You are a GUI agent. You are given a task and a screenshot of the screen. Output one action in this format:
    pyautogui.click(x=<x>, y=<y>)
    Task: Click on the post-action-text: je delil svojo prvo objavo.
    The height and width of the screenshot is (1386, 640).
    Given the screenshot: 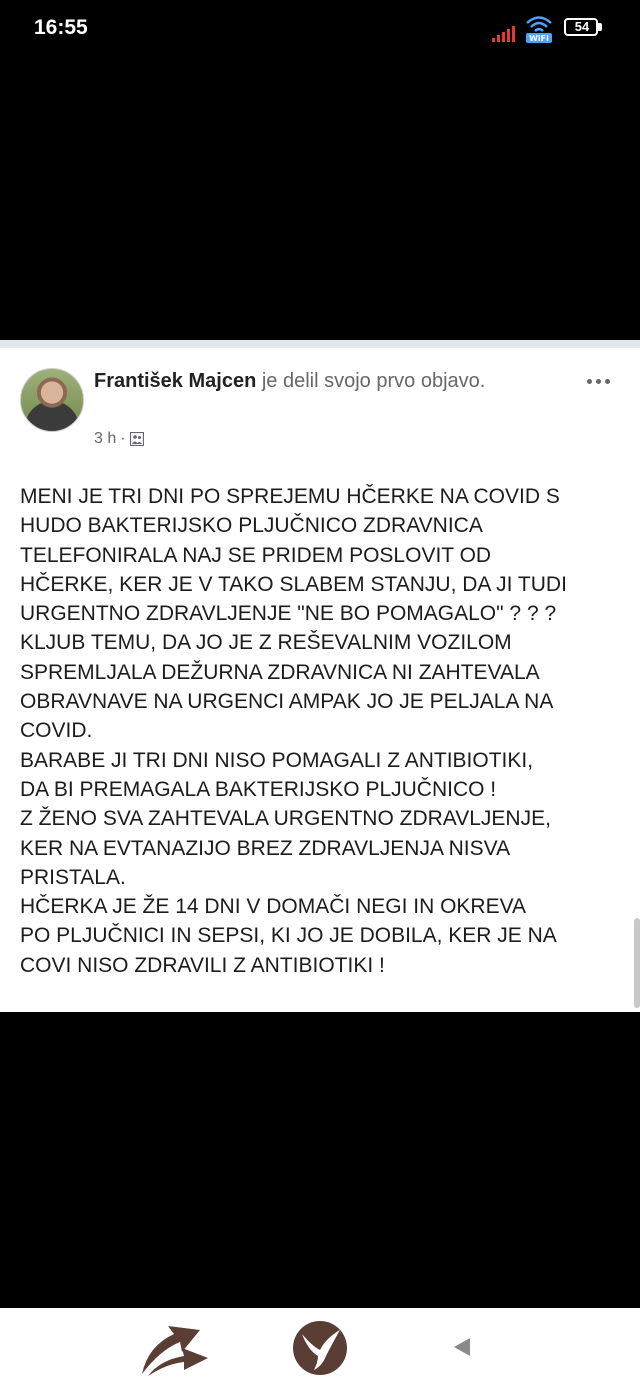 What is the action you would take?
    pyautogui.click(x=371, y=381)
    